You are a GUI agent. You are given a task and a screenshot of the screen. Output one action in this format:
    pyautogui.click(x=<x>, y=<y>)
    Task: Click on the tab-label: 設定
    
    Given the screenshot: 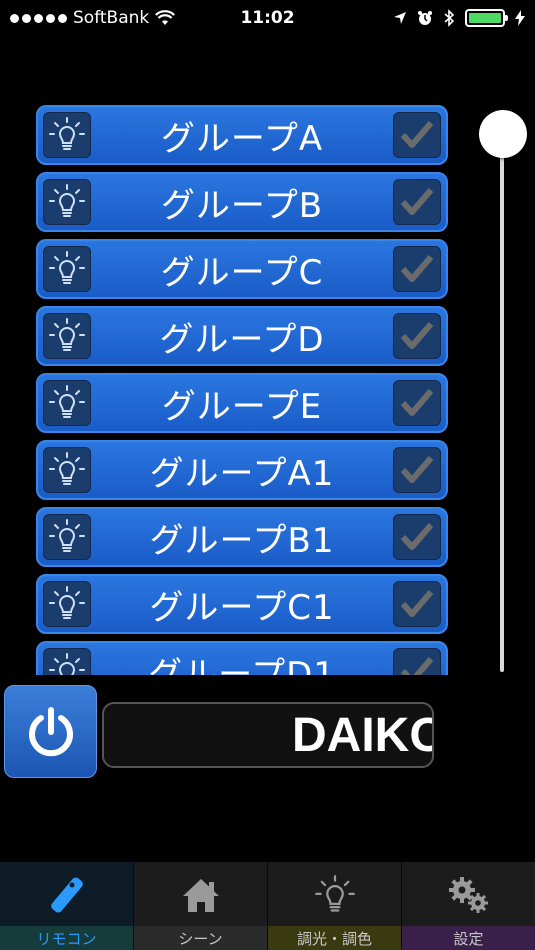 What is the action you would take?
    pyautogui.click(x=468, y=938)
    